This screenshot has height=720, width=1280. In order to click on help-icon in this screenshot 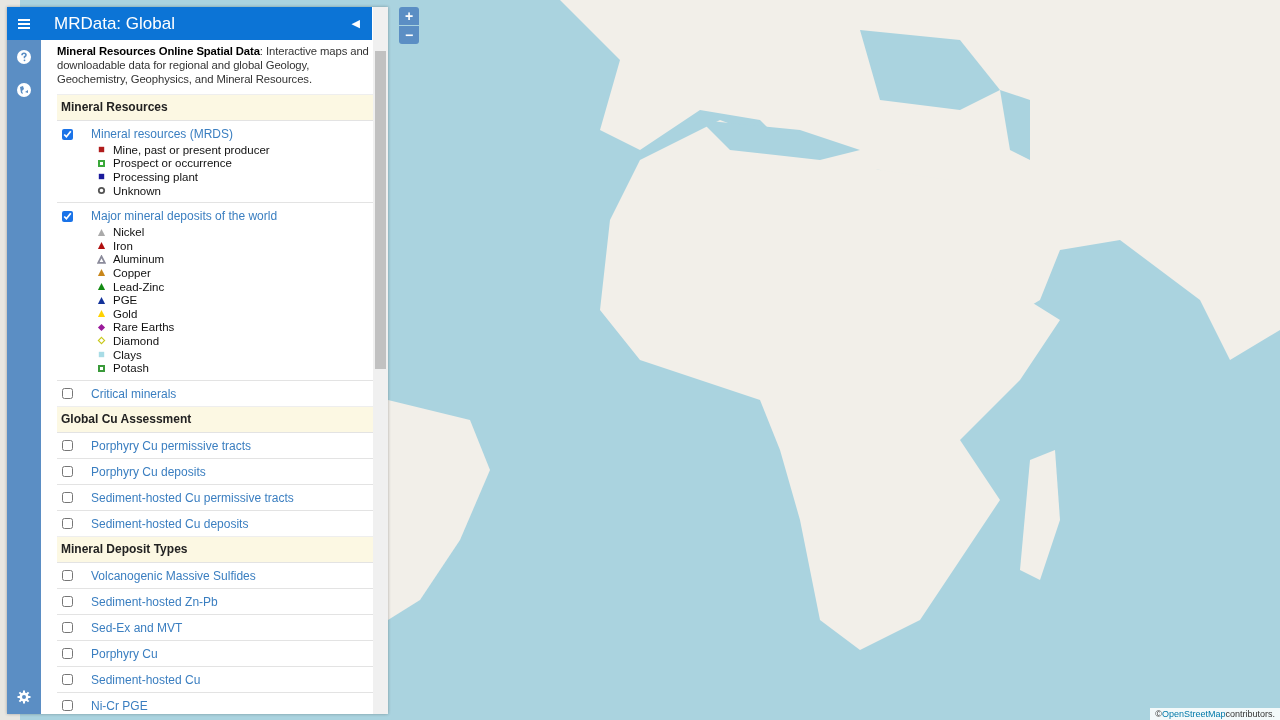, I will do `click(24, 57)`.